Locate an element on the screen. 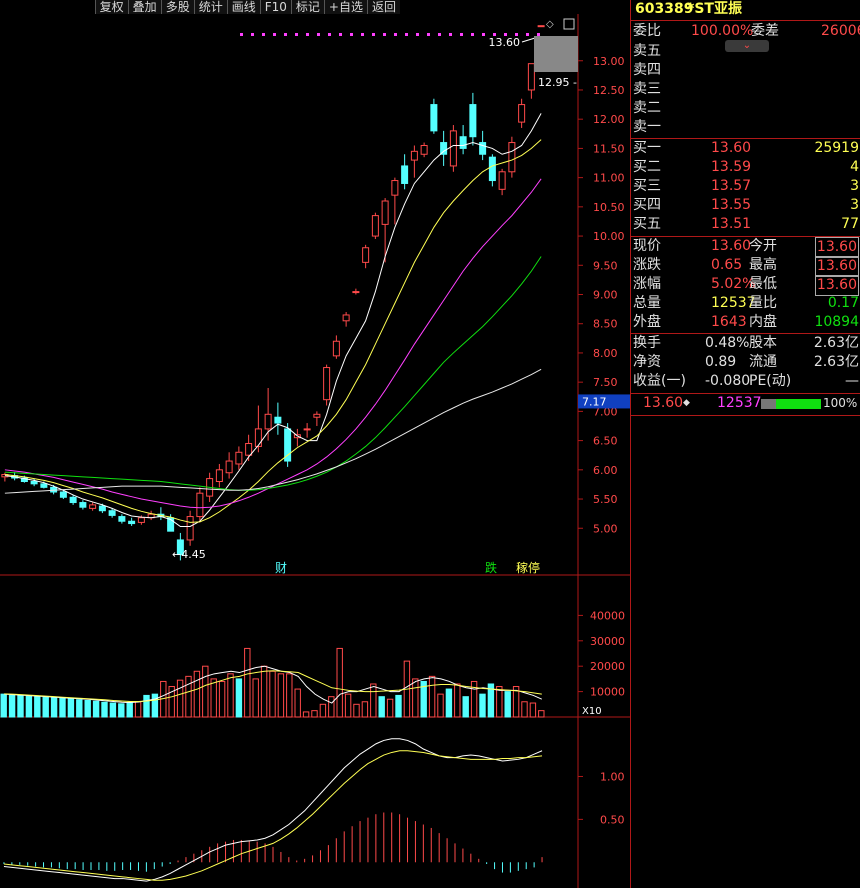 Image resolution: width=860 pixels, height=888 pixels. sell-label: 卖二 is located at coordinates (647, 108).